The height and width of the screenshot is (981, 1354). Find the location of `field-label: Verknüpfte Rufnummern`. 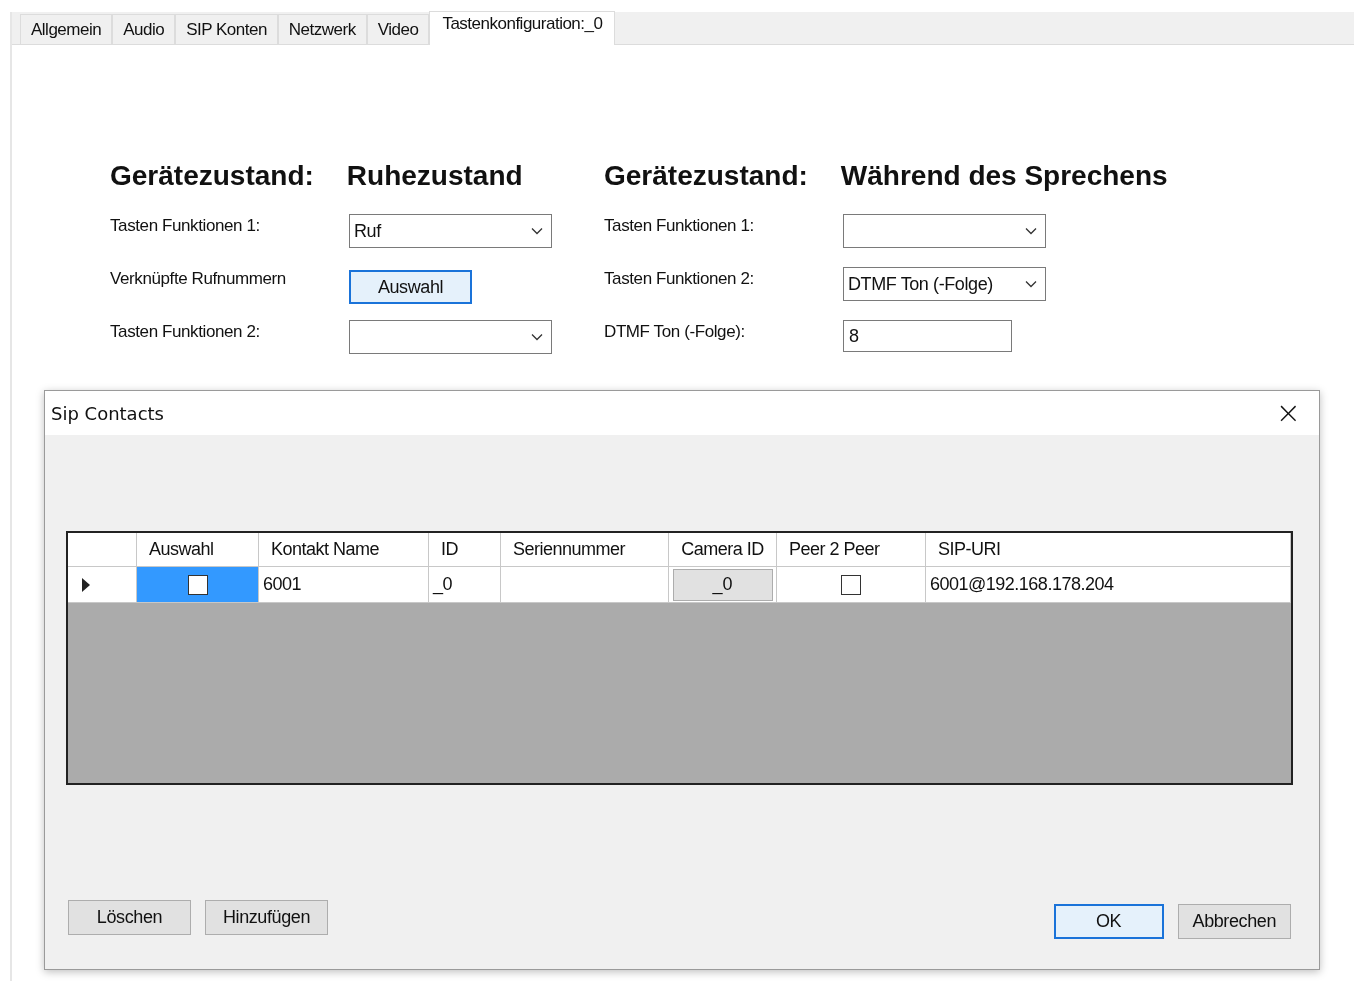

field-label: Verknüpfte Rufnummern is located at coordinates (198, 278).